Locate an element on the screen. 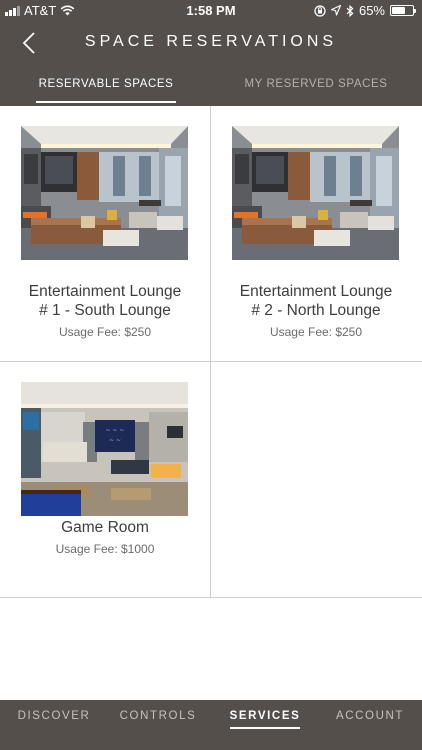  status-bar: AT&T 1:58 PM 65% is located at coordinates (211, 11).